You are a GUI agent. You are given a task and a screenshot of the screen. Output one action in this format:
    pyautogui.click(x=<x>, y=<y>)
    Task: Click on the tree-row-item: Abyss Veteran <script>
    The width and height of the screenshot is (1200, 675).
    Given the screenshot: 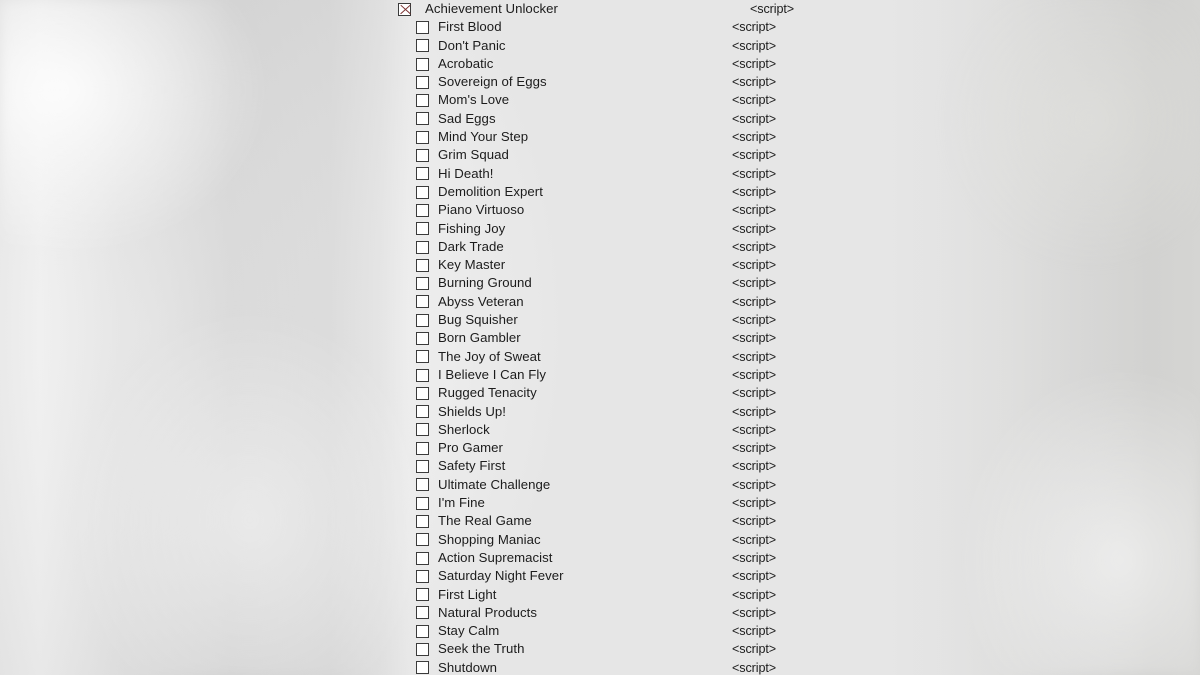 What is the action you would take?
    pyautogui.click(x=608, y=302)
    